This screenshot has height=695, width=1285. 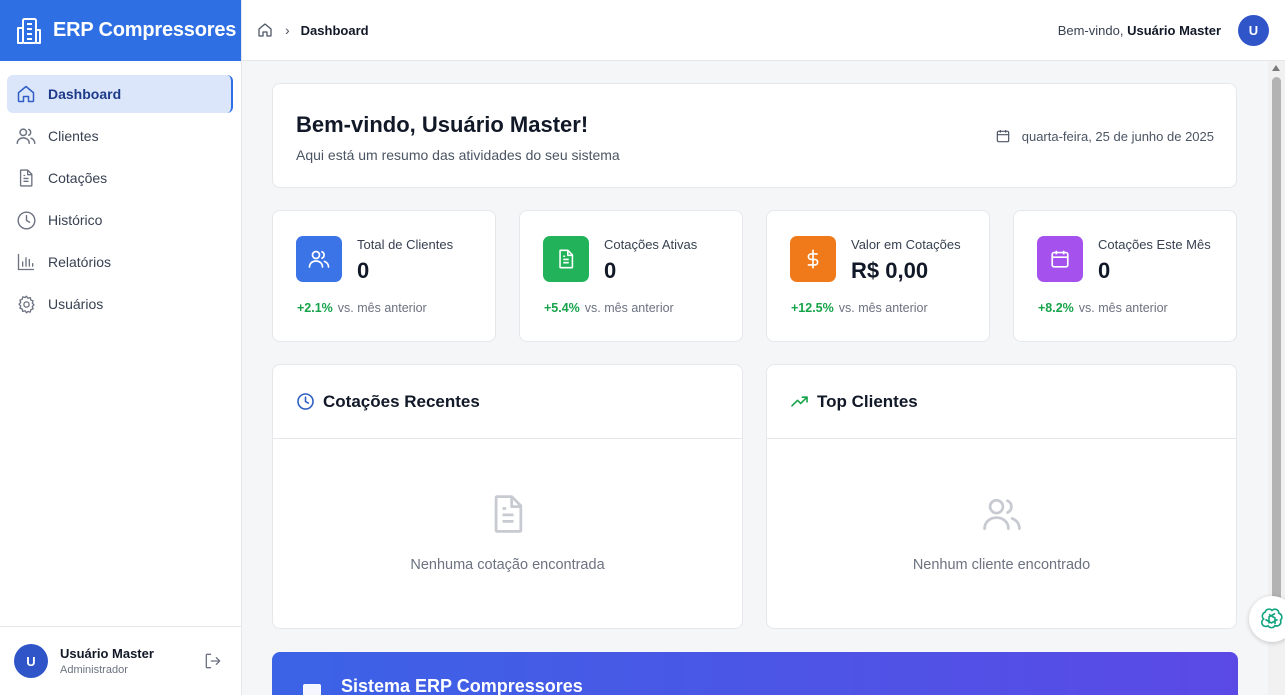 I want to click on date-text: quarta-feira, 25 de junho de 2025, so click(x=1117, y=136).